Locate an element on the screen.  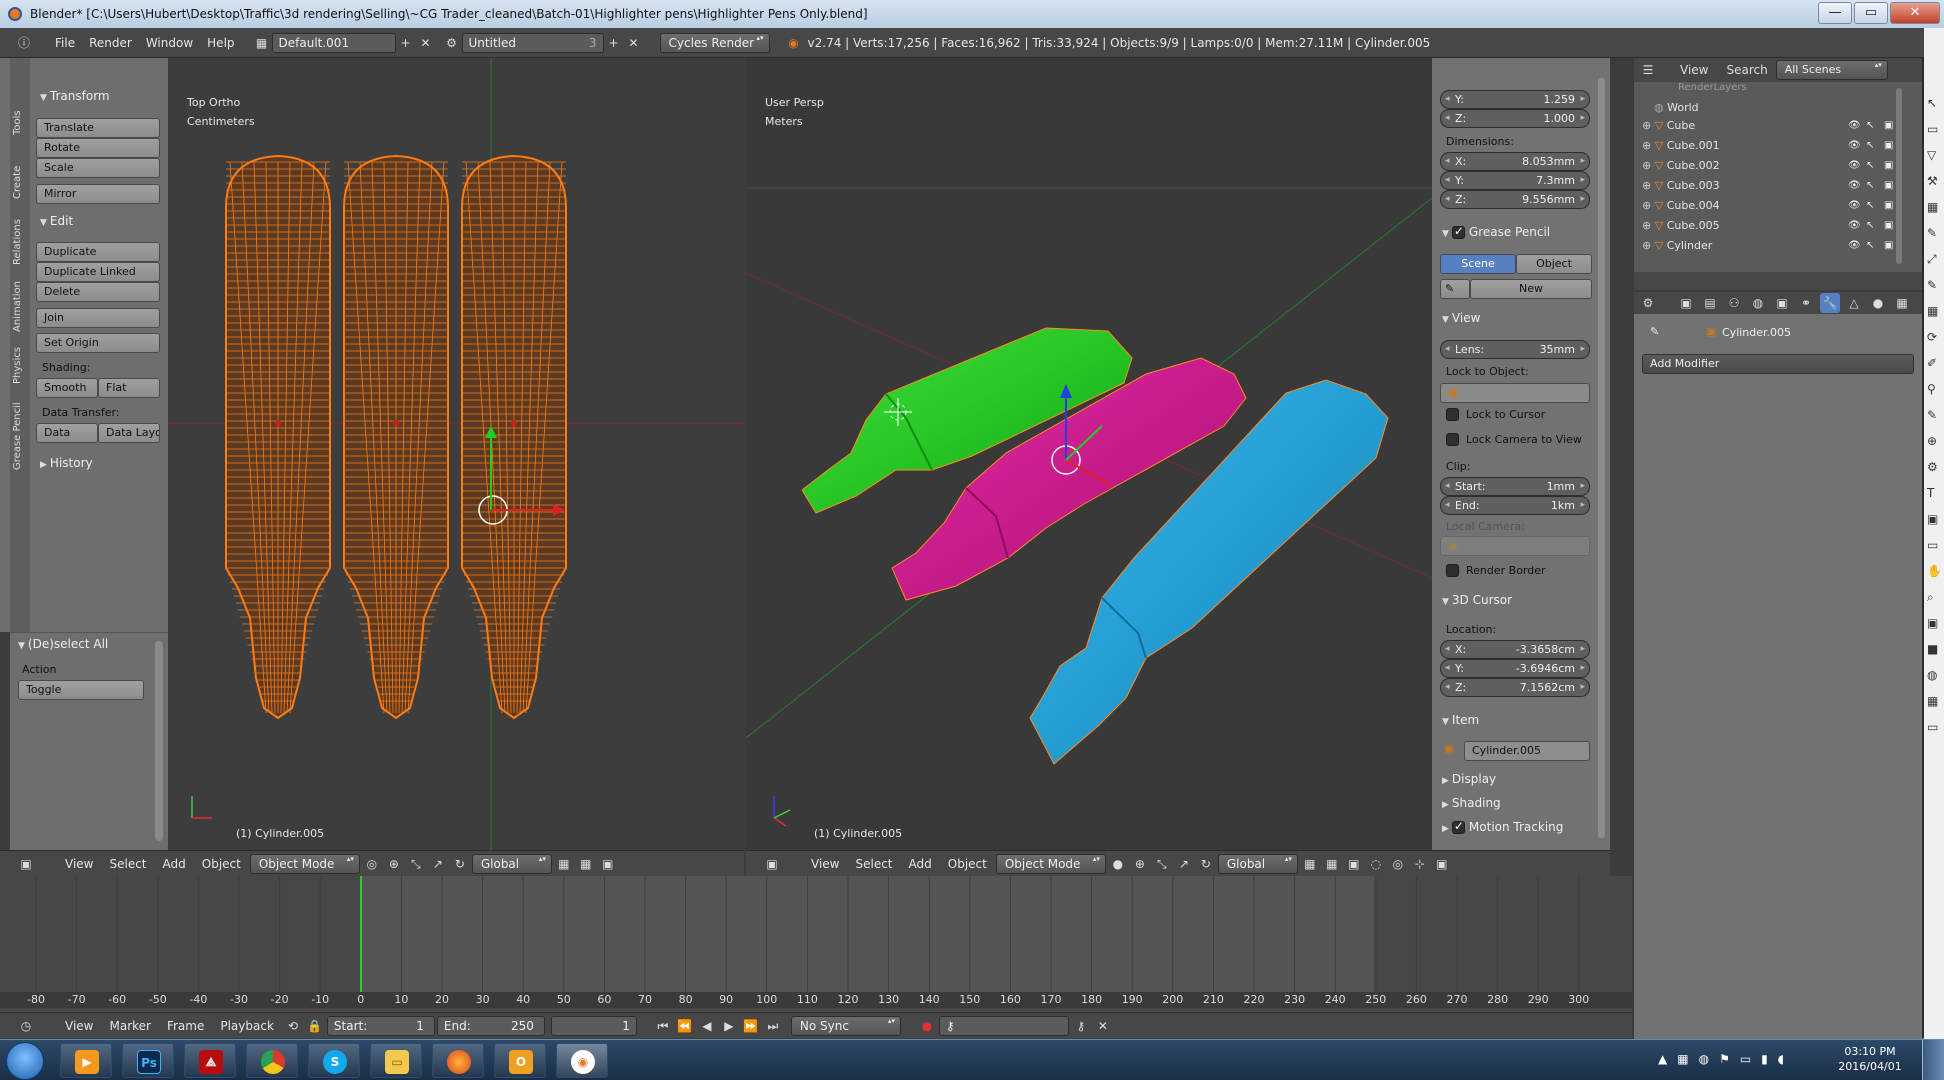
view-panel-header: ▼ View is located at coordinates (1461, 318).